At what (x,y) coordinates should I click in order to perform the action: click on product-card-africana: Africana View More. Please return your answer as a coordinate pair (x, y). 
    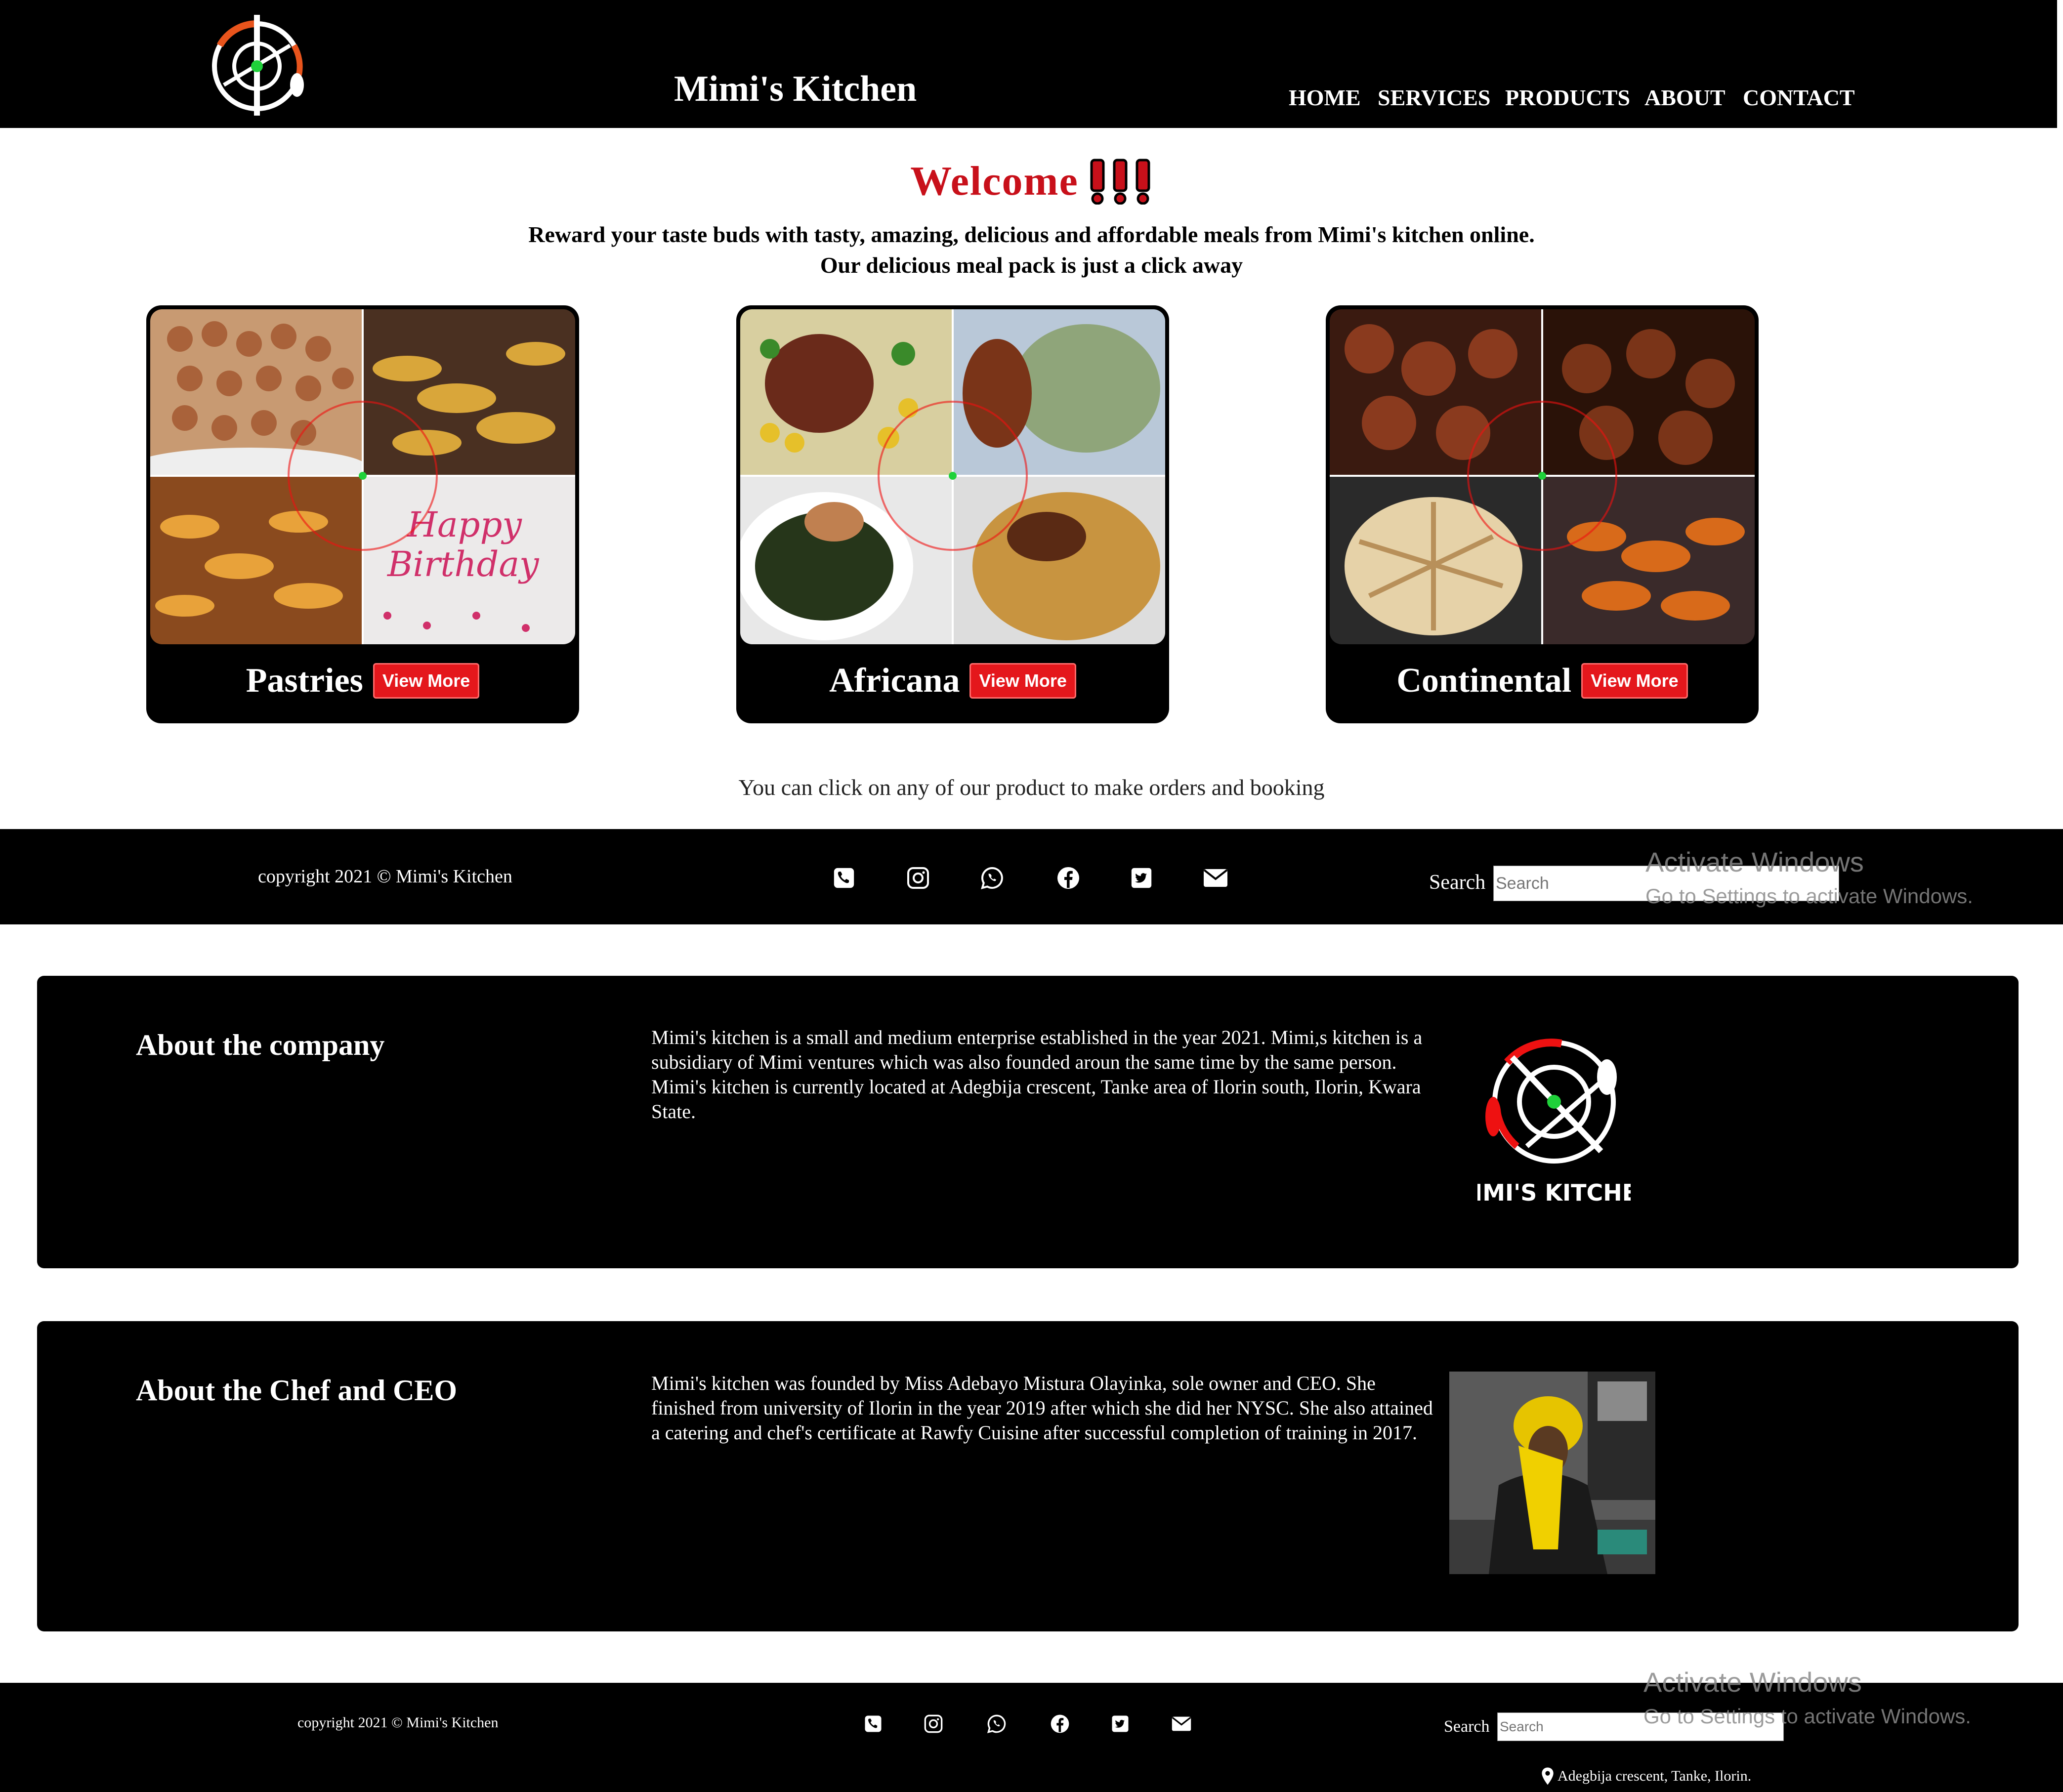
    Looking at the image, I should click on (952, 514).